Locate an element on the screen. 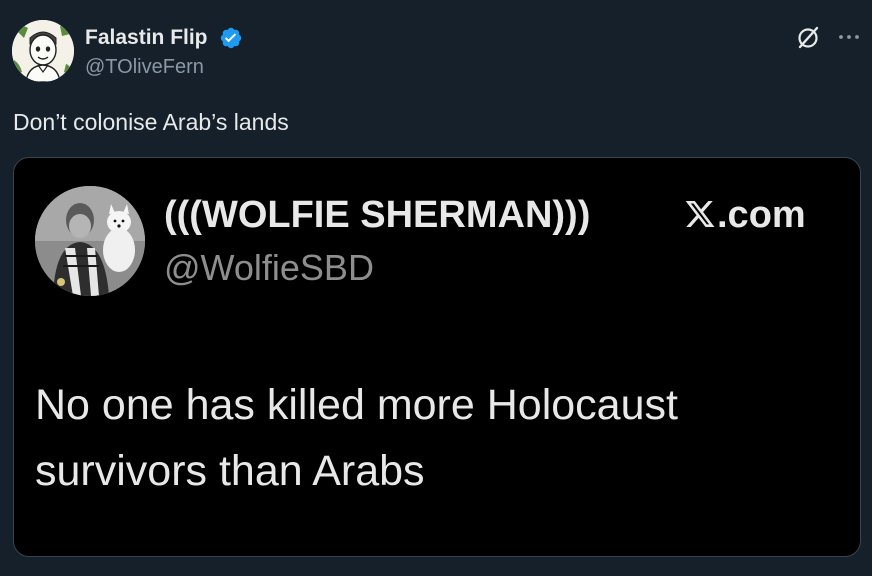  verified-badge-icon is located at coordinates (231, 38).